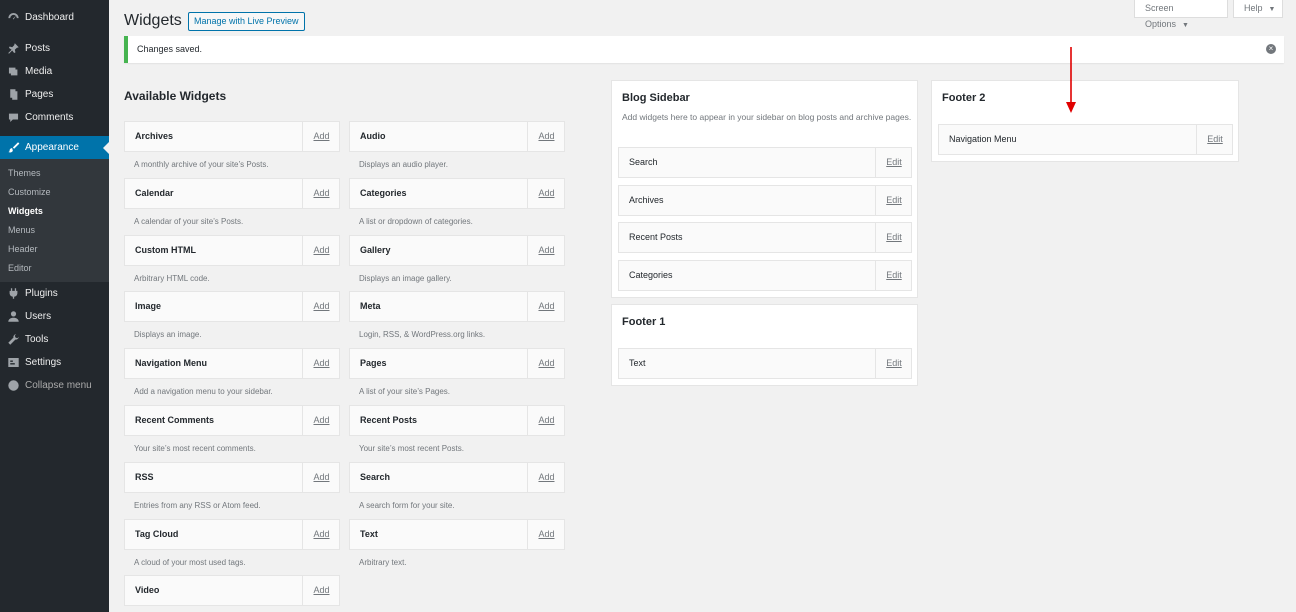 This screenshot has width=1296, height=612. I want to click on area-title: Footer 2, so click(964, 98).